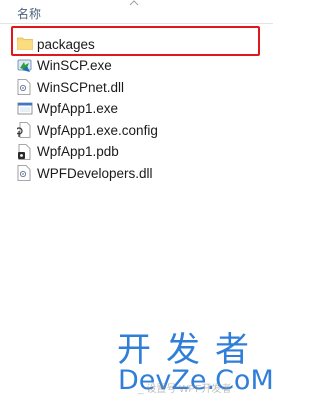 This screenshot has height=401, width=320. I want to click on file-row-wpfapp1-pdb: WpfApp1.pdb, so click(136, 152).